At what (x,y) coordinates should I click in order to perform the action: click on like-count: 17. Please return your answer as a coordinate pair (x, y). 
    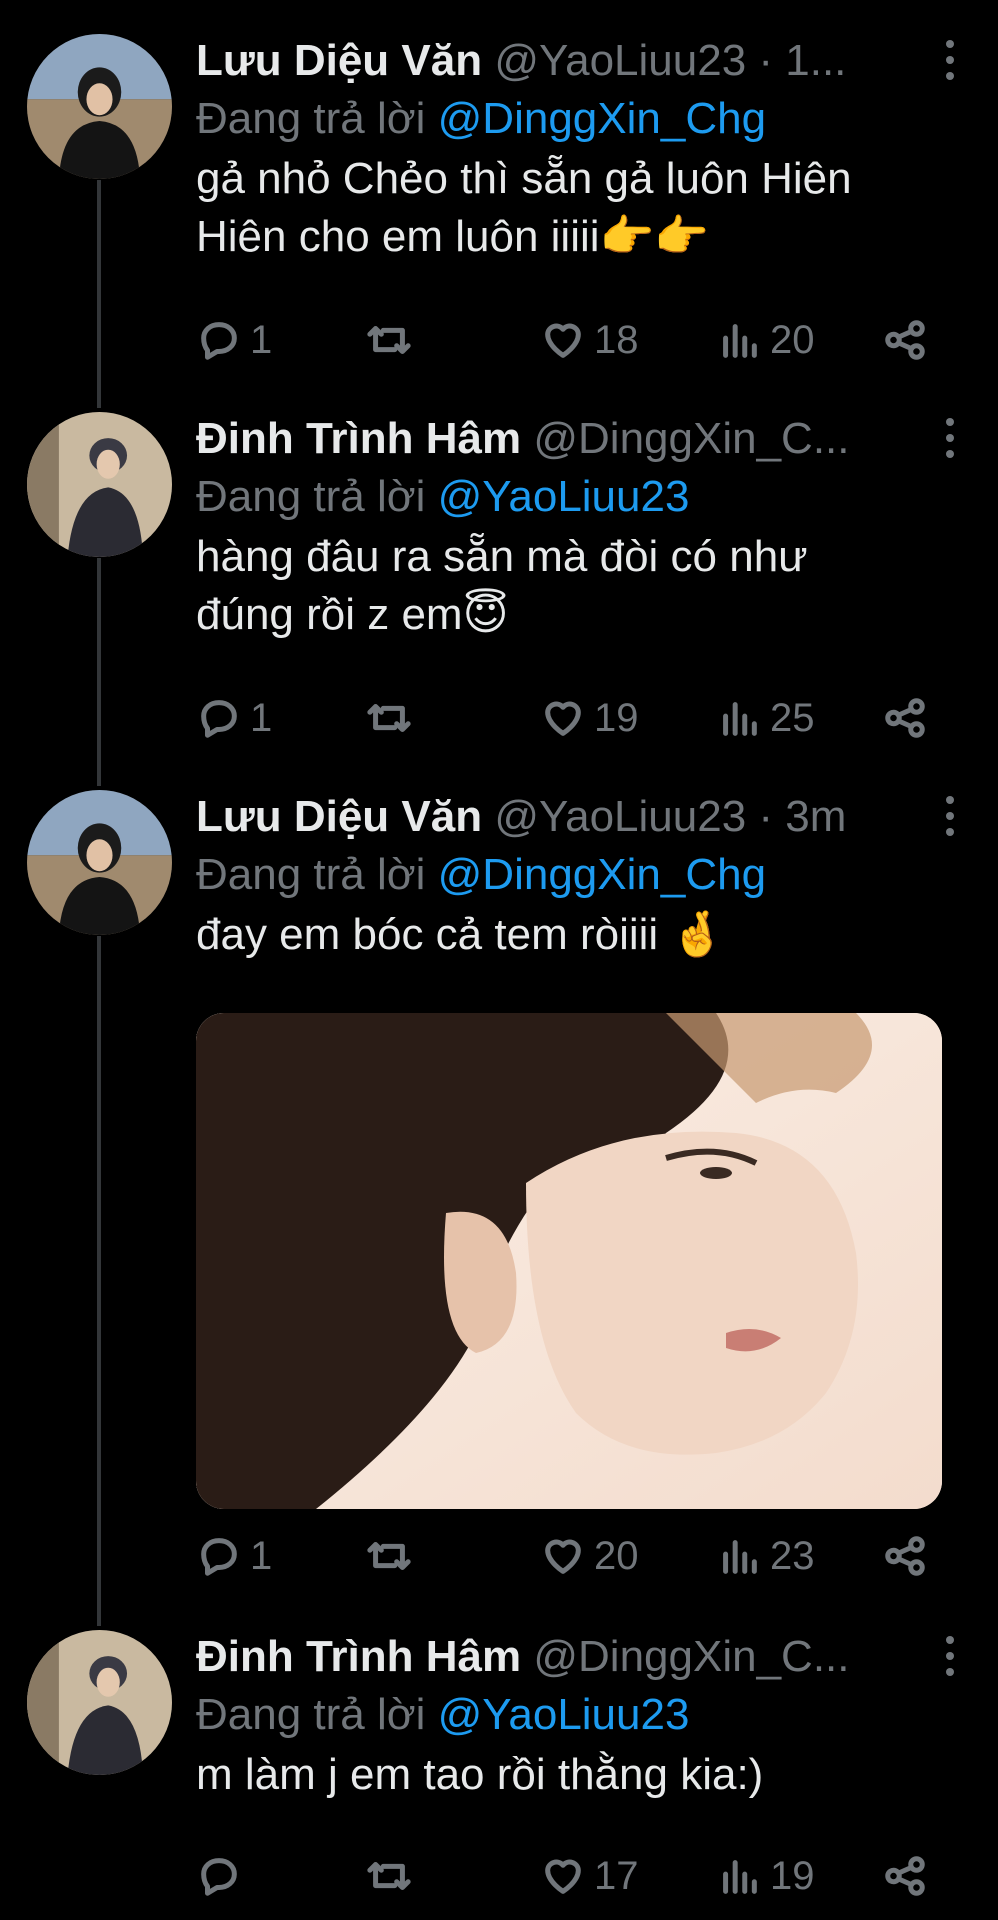
    Looking at the image, I should click on (616, 1875).